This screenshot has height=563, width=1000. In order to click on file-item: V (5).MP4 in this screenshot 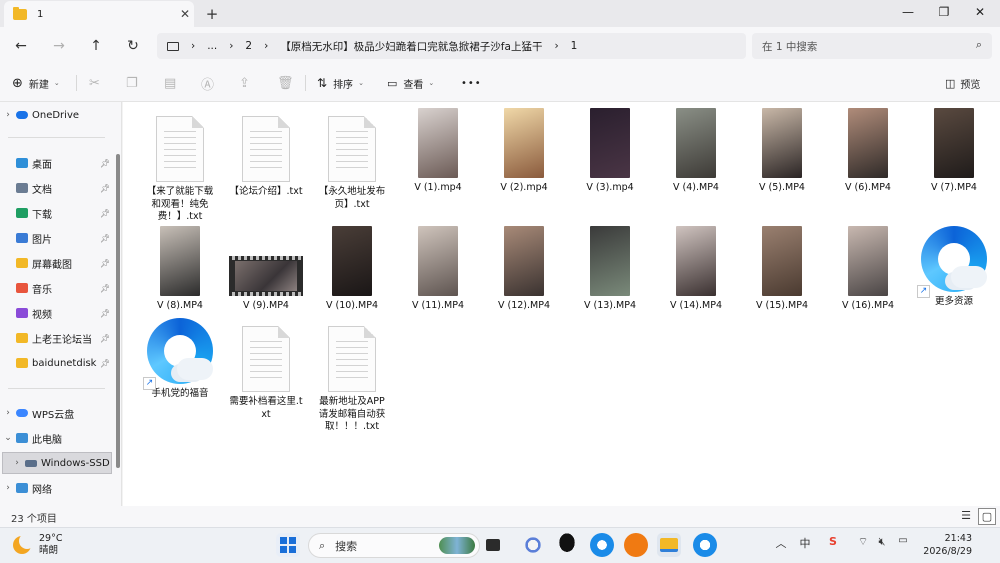, I will do `click(782, 163)`.